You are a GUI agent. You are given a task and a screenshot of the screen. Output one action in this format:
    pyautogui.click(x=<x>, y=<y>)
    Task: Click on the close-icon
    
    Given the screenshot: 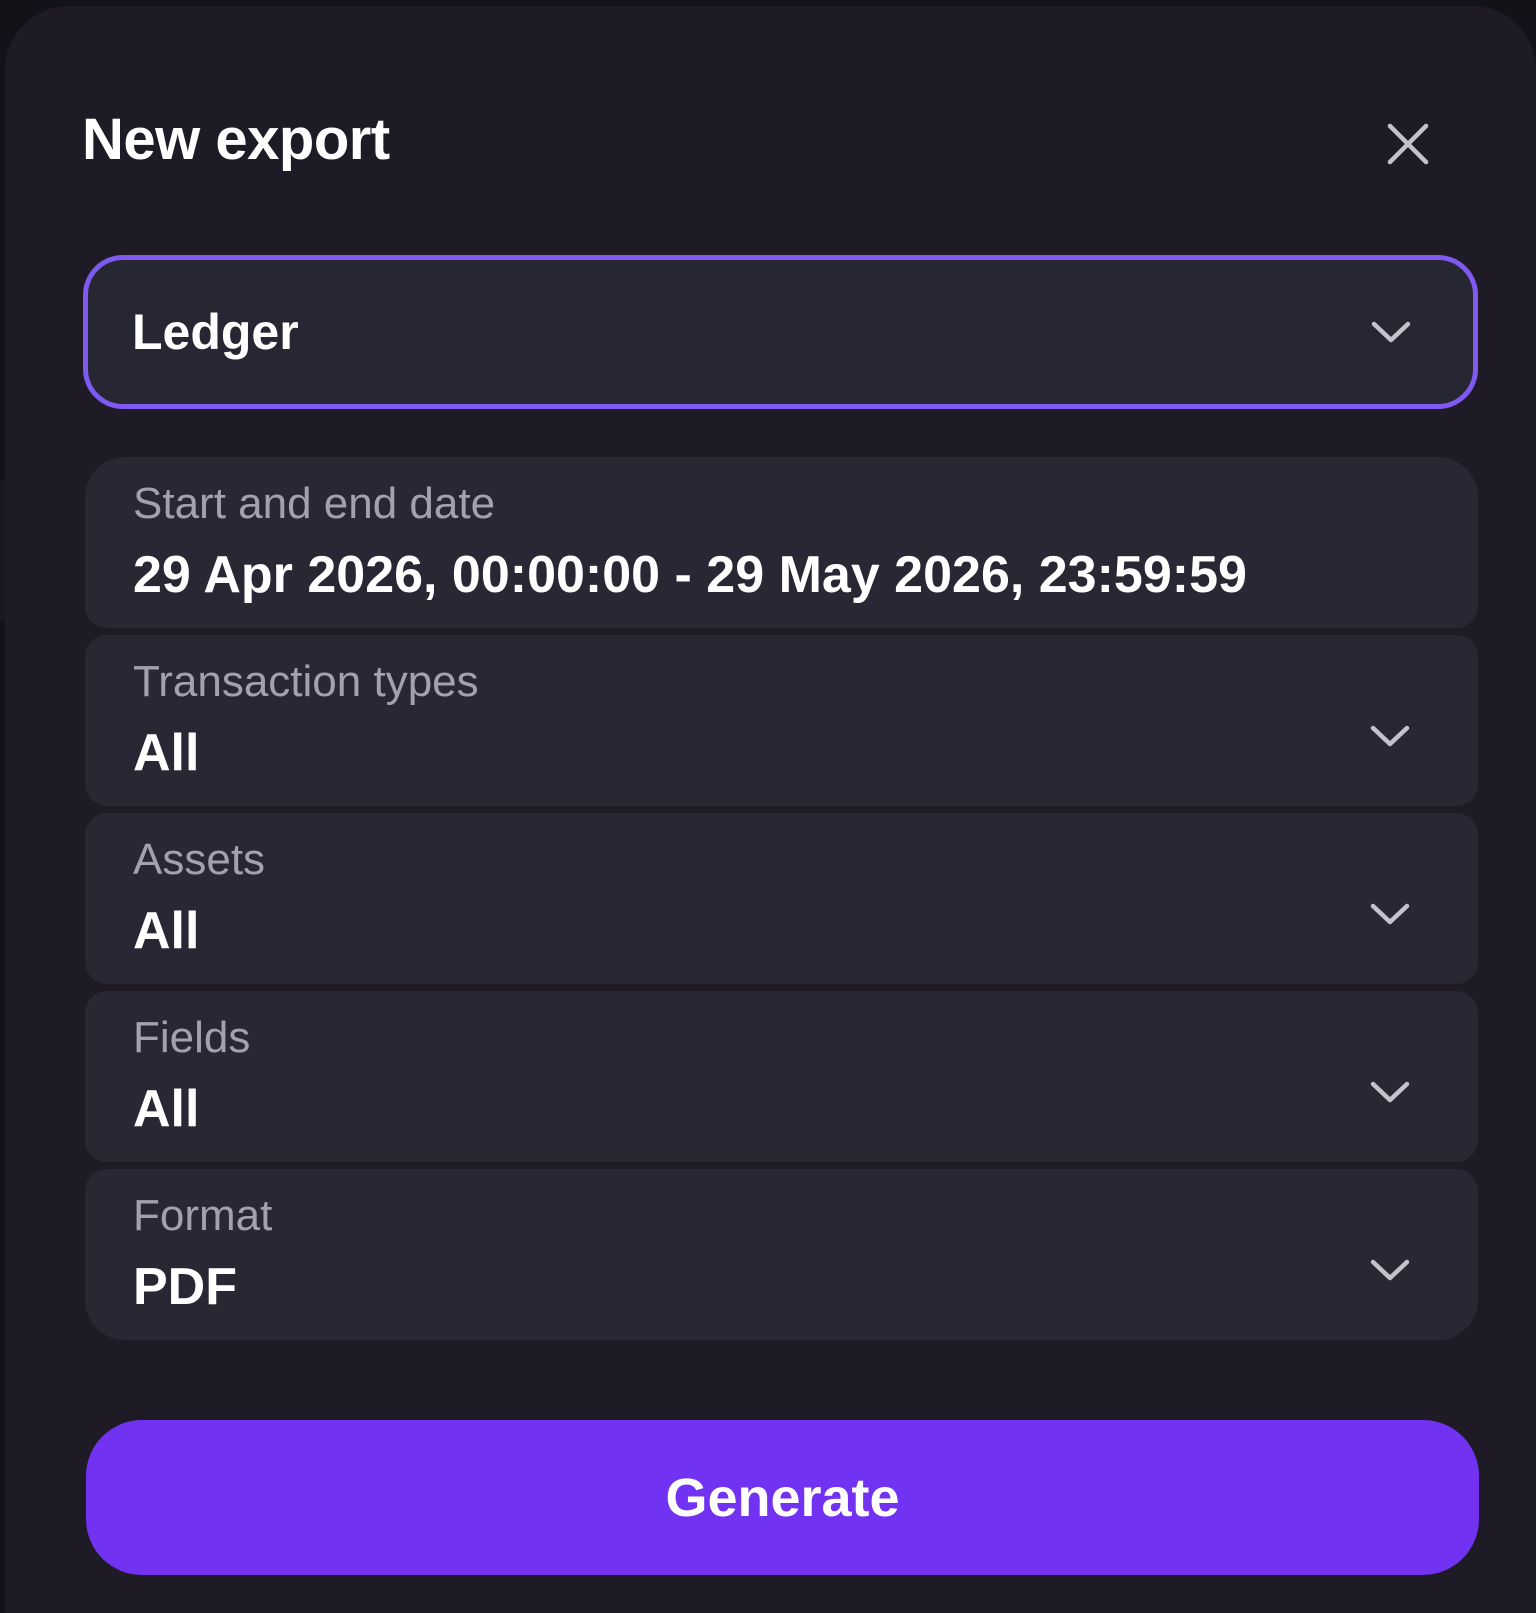 What is the action you would take?
    pyautogui.click(x=1408, y=144)
    